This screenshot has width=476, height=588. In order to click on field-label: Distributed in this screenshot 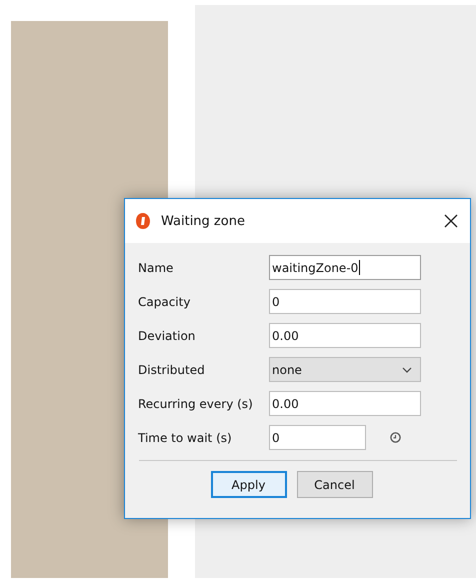, I will do `click(172, 369)`.